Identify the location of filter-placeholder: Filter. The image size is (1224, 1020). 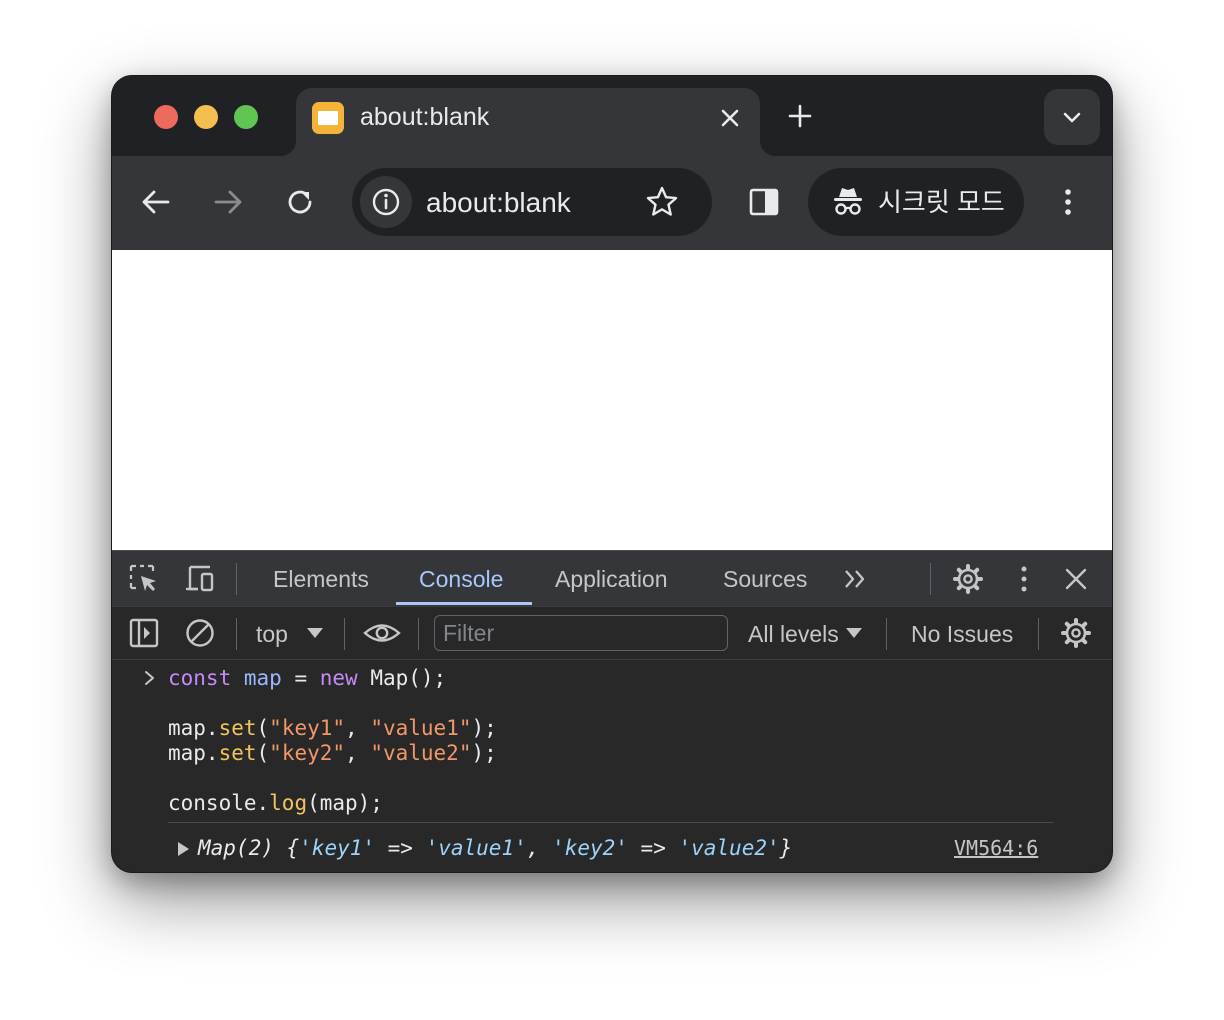
(469, 633).